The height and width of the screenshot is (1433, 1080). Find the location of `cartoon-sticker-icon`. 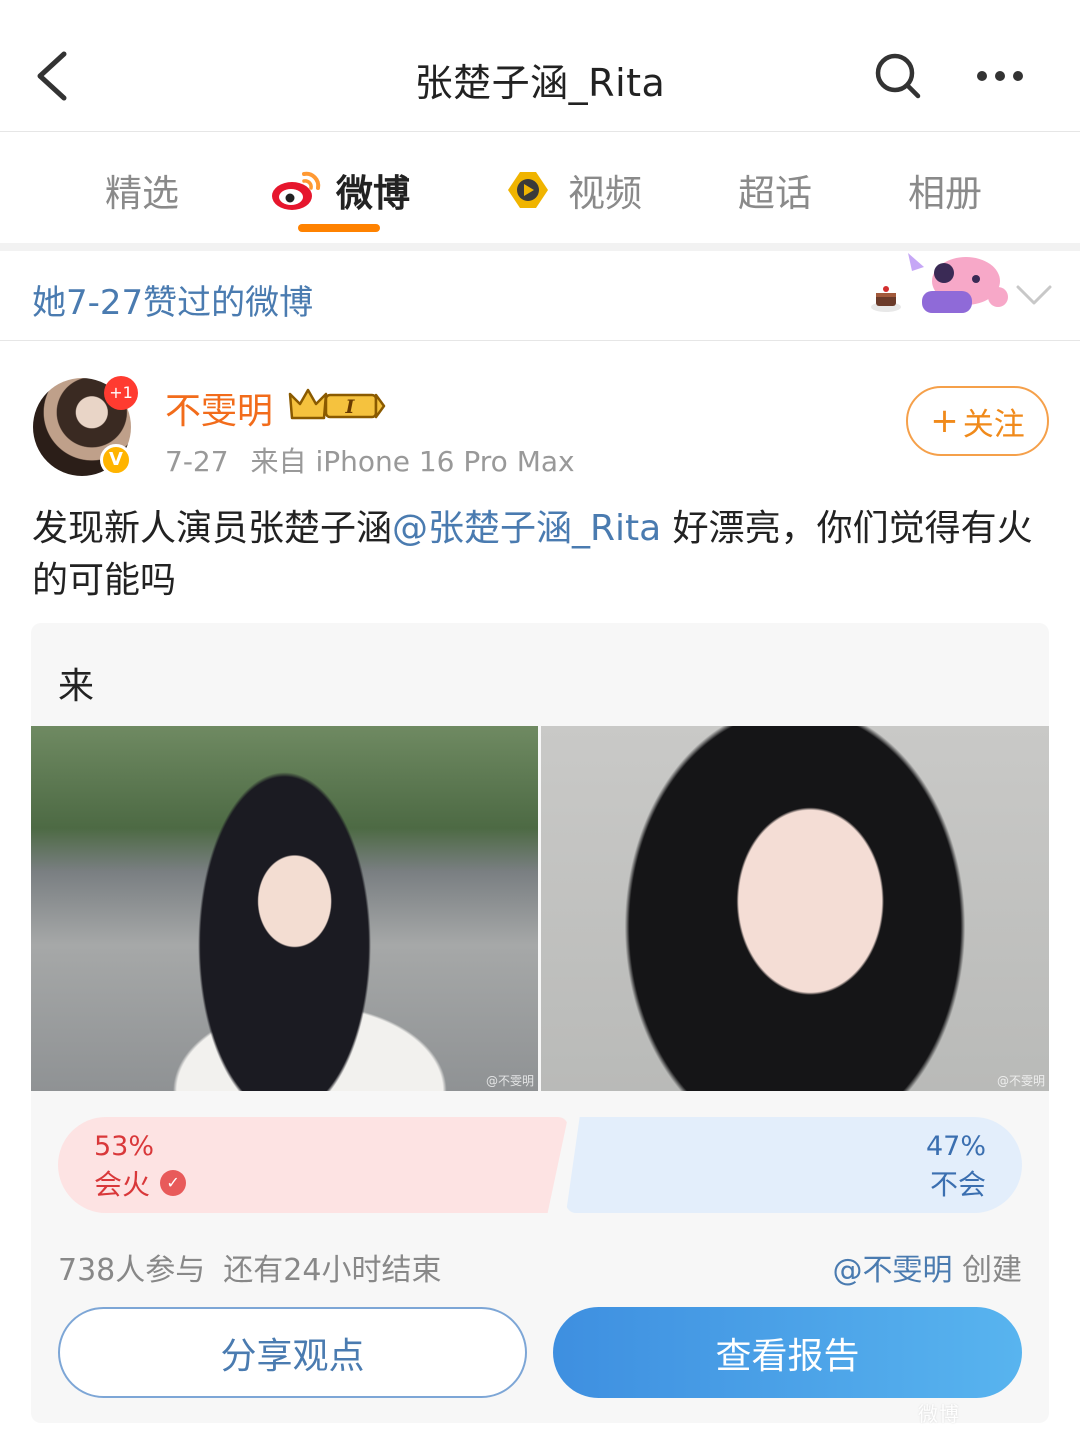

cartoon-sticker-icon is located at coordinates (958, 283).